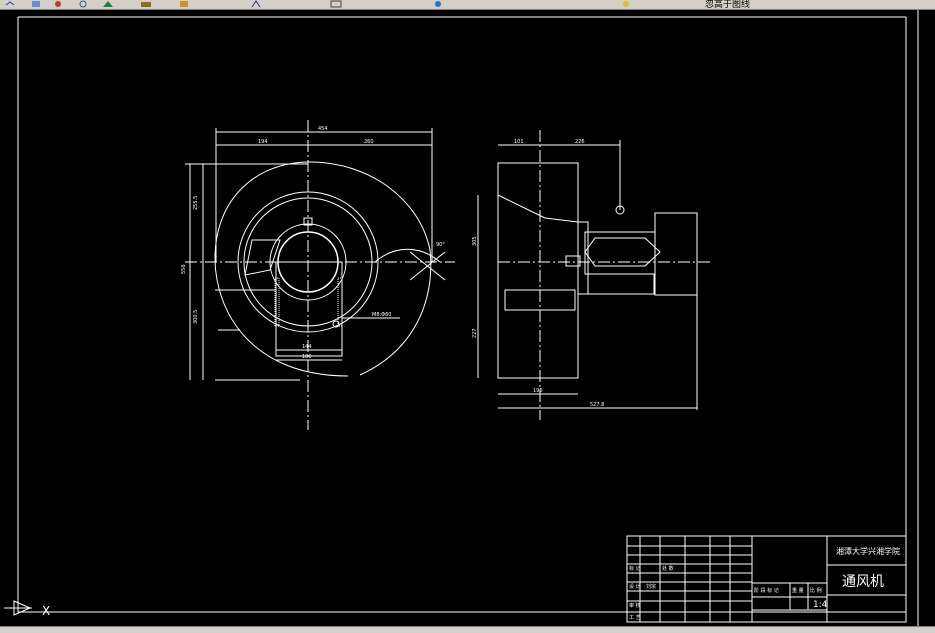 The height and width of the screenshot is (633, 935). I want to click on layer-label: 忽高于图线, so click(727, 4).